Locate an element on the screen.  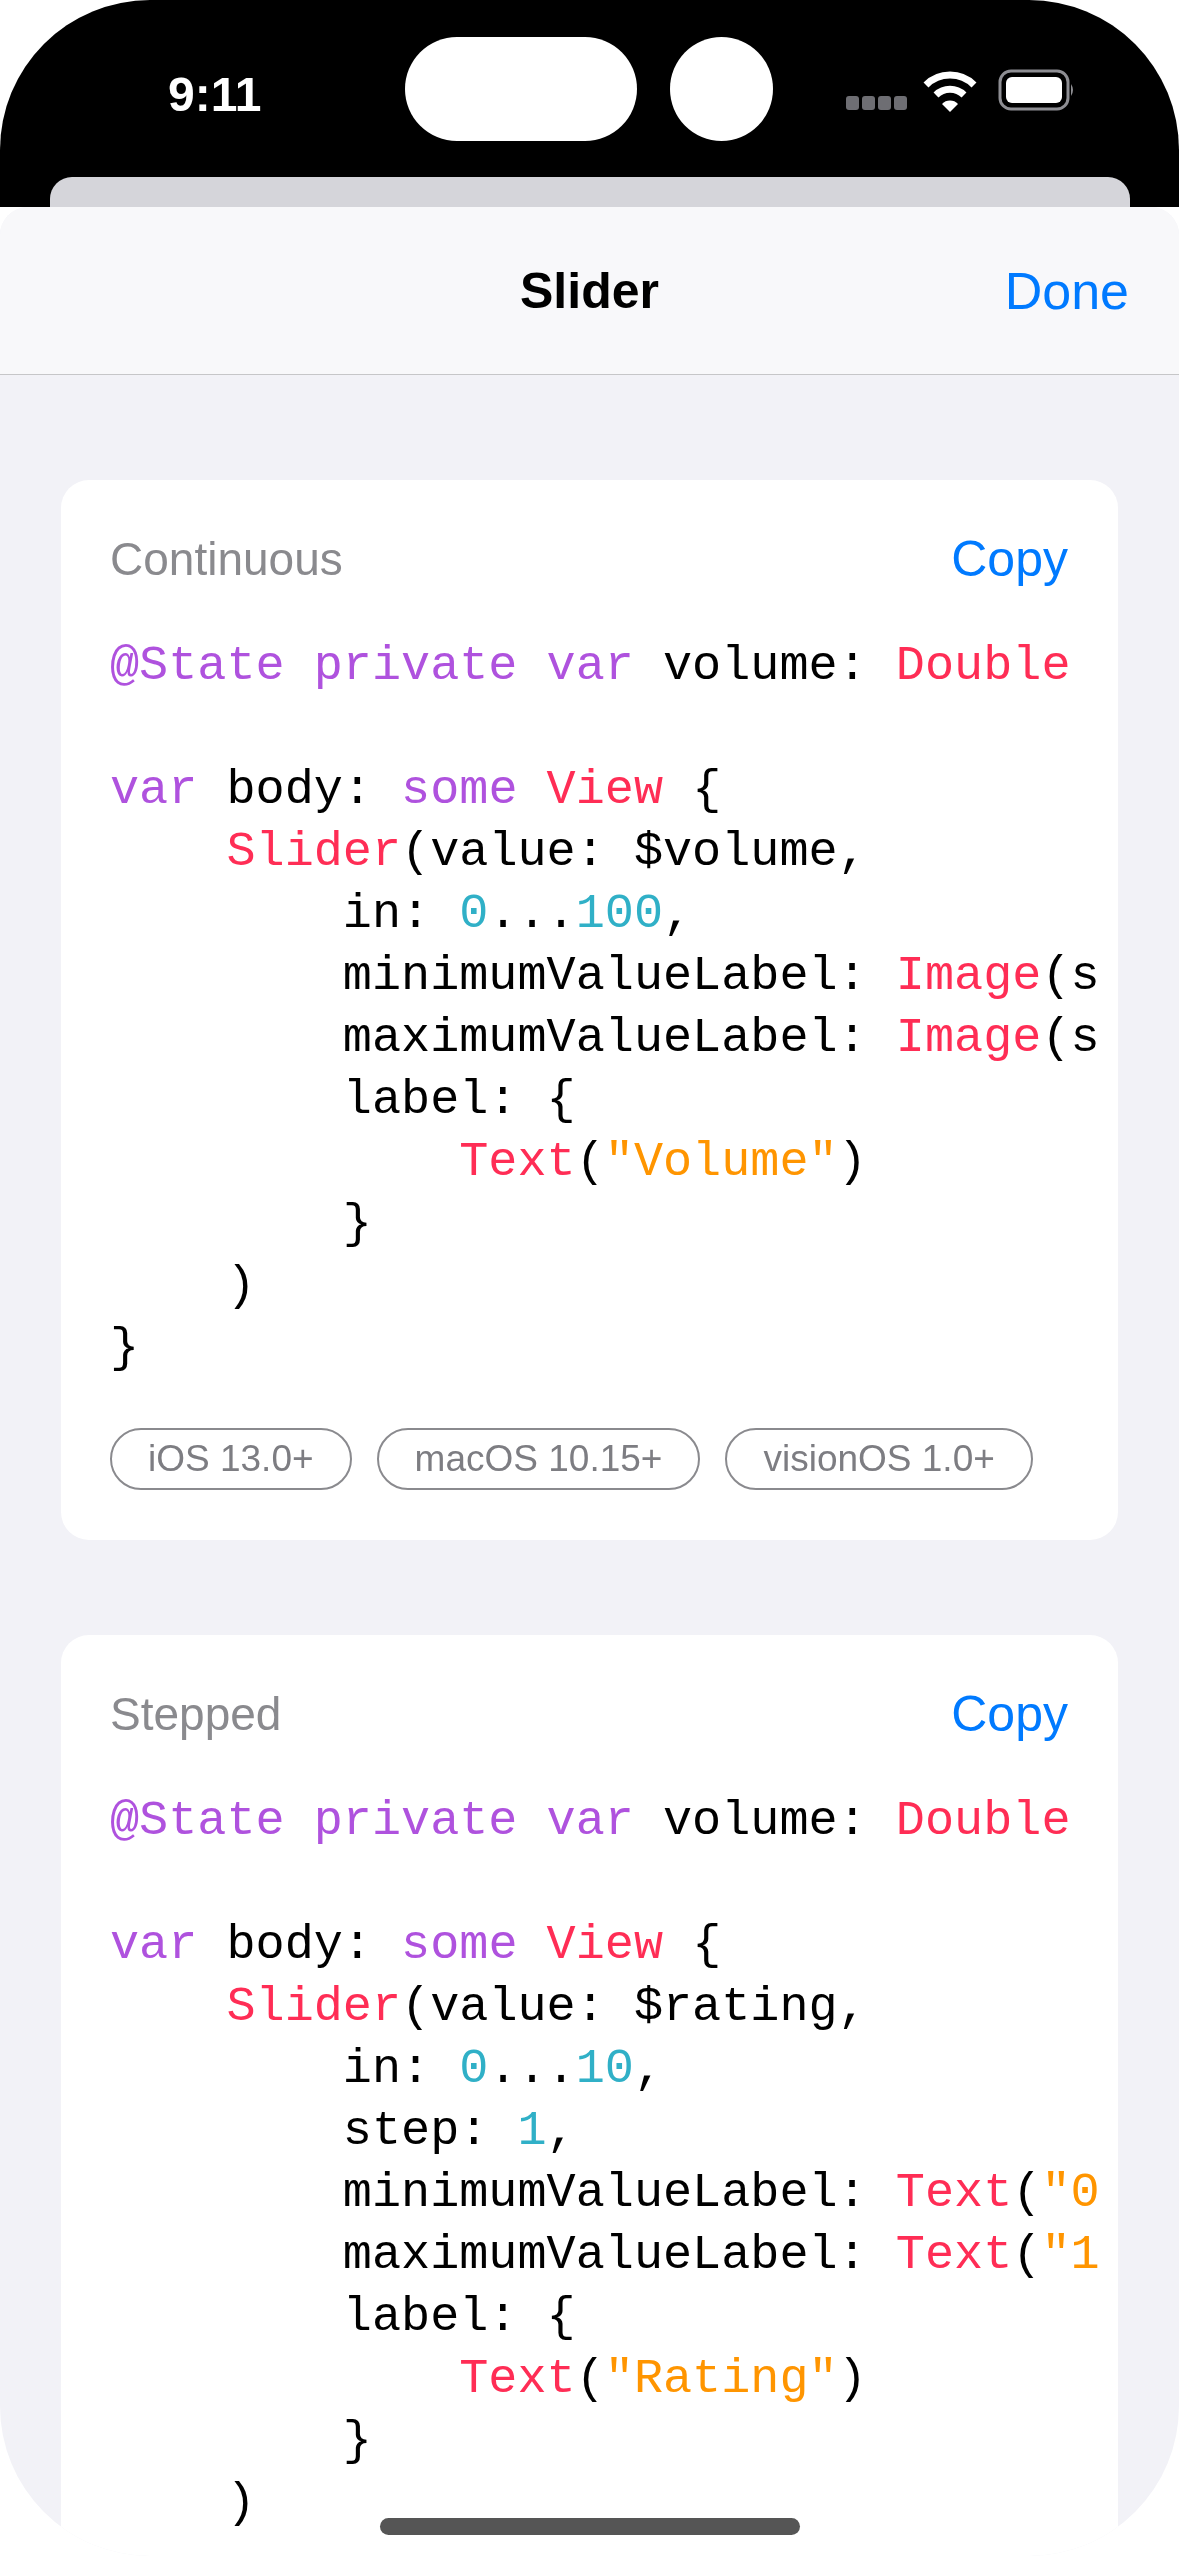
done-button: Done is located at coordinates (1066, 290).